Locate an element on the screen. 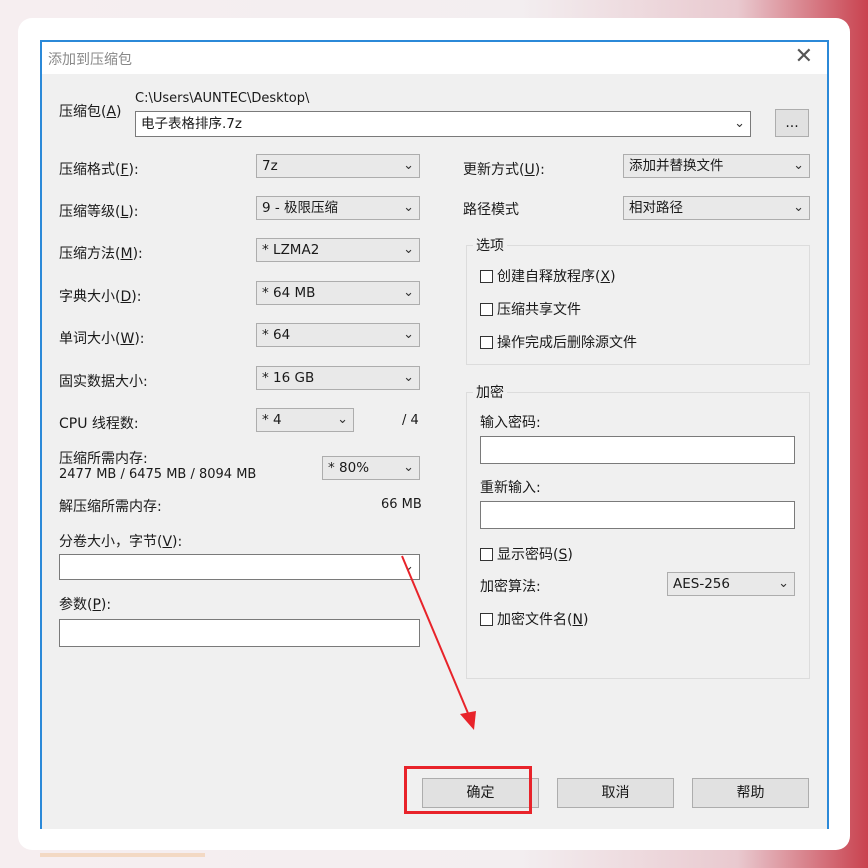 The image size is (868, 868). annotation-arrow-line is located at coordinates (436, 637).